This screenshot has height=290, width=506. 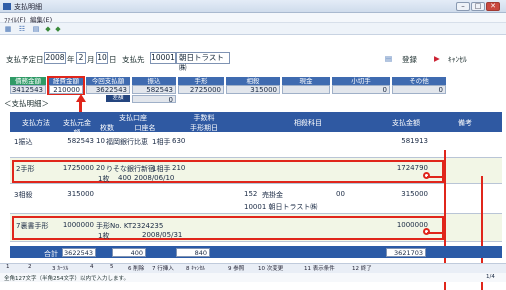 I want to click on row-amount: 1725000, so click(x=78, y=168).